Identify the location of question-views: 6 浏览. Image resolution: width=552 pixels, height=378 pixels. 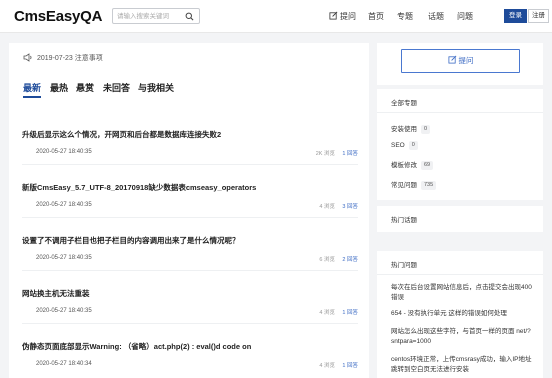
(327, 260).